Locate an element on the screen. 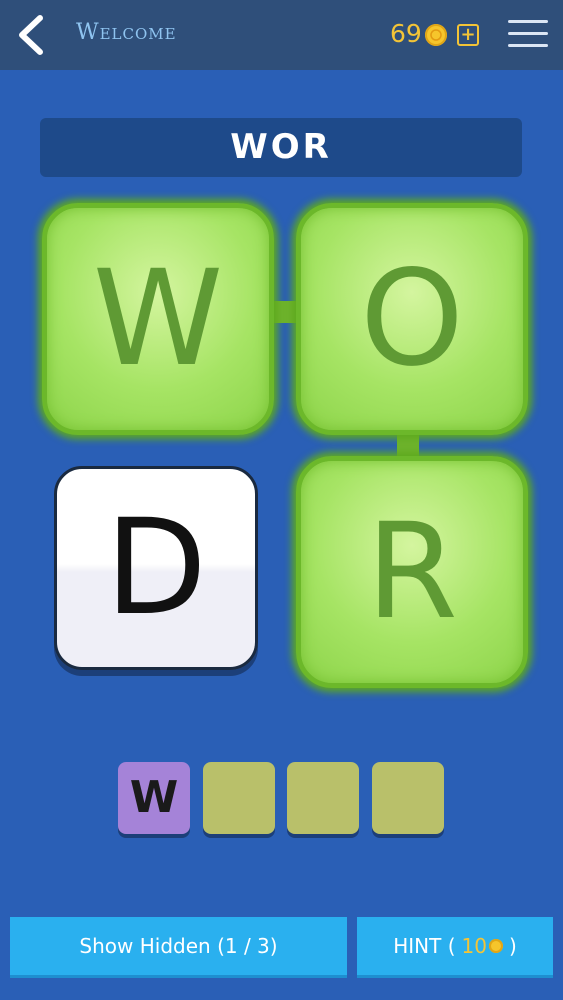 The width and height of the screenshot is (563, 1000). show-hidden-button: Show Hidden (1 / 3) is located at coordinates (178, 947).